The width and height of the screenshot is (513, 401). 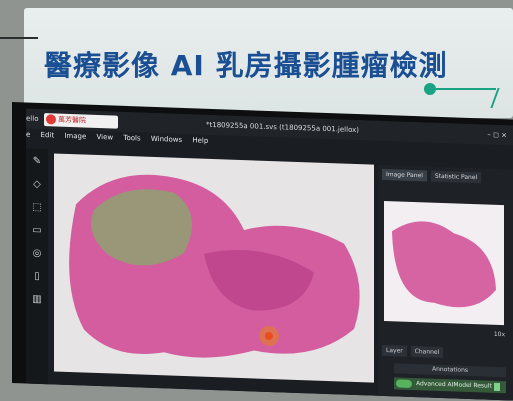 I want to click on menu-view: View, so click(x=105, y=137).